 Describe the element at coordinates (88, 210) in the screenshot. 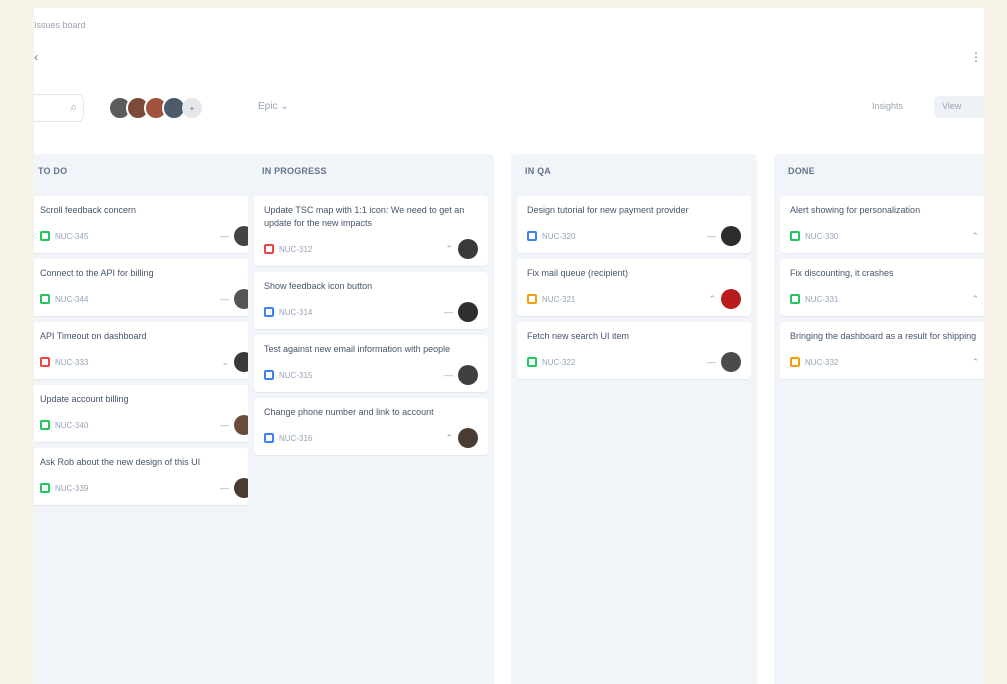

I see `issue-title: Scroll feedback concern` at that location.